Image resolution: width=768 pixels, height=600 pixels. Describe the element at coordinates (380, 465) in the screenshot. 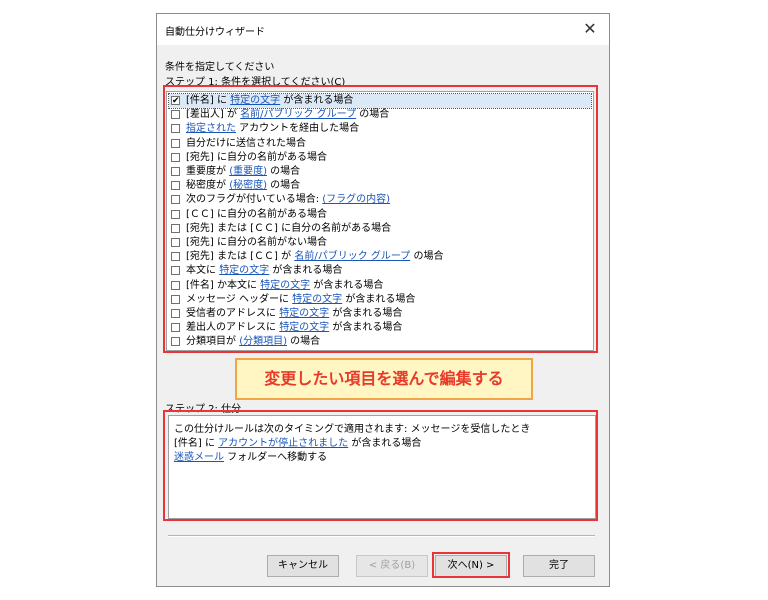

I see `description-highlight-box` at that location.